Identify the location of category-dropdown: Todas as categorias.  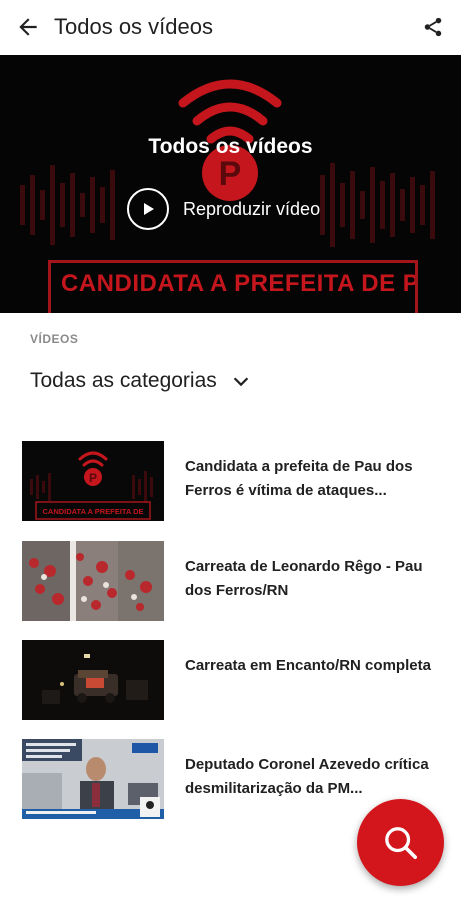
(141, 381).